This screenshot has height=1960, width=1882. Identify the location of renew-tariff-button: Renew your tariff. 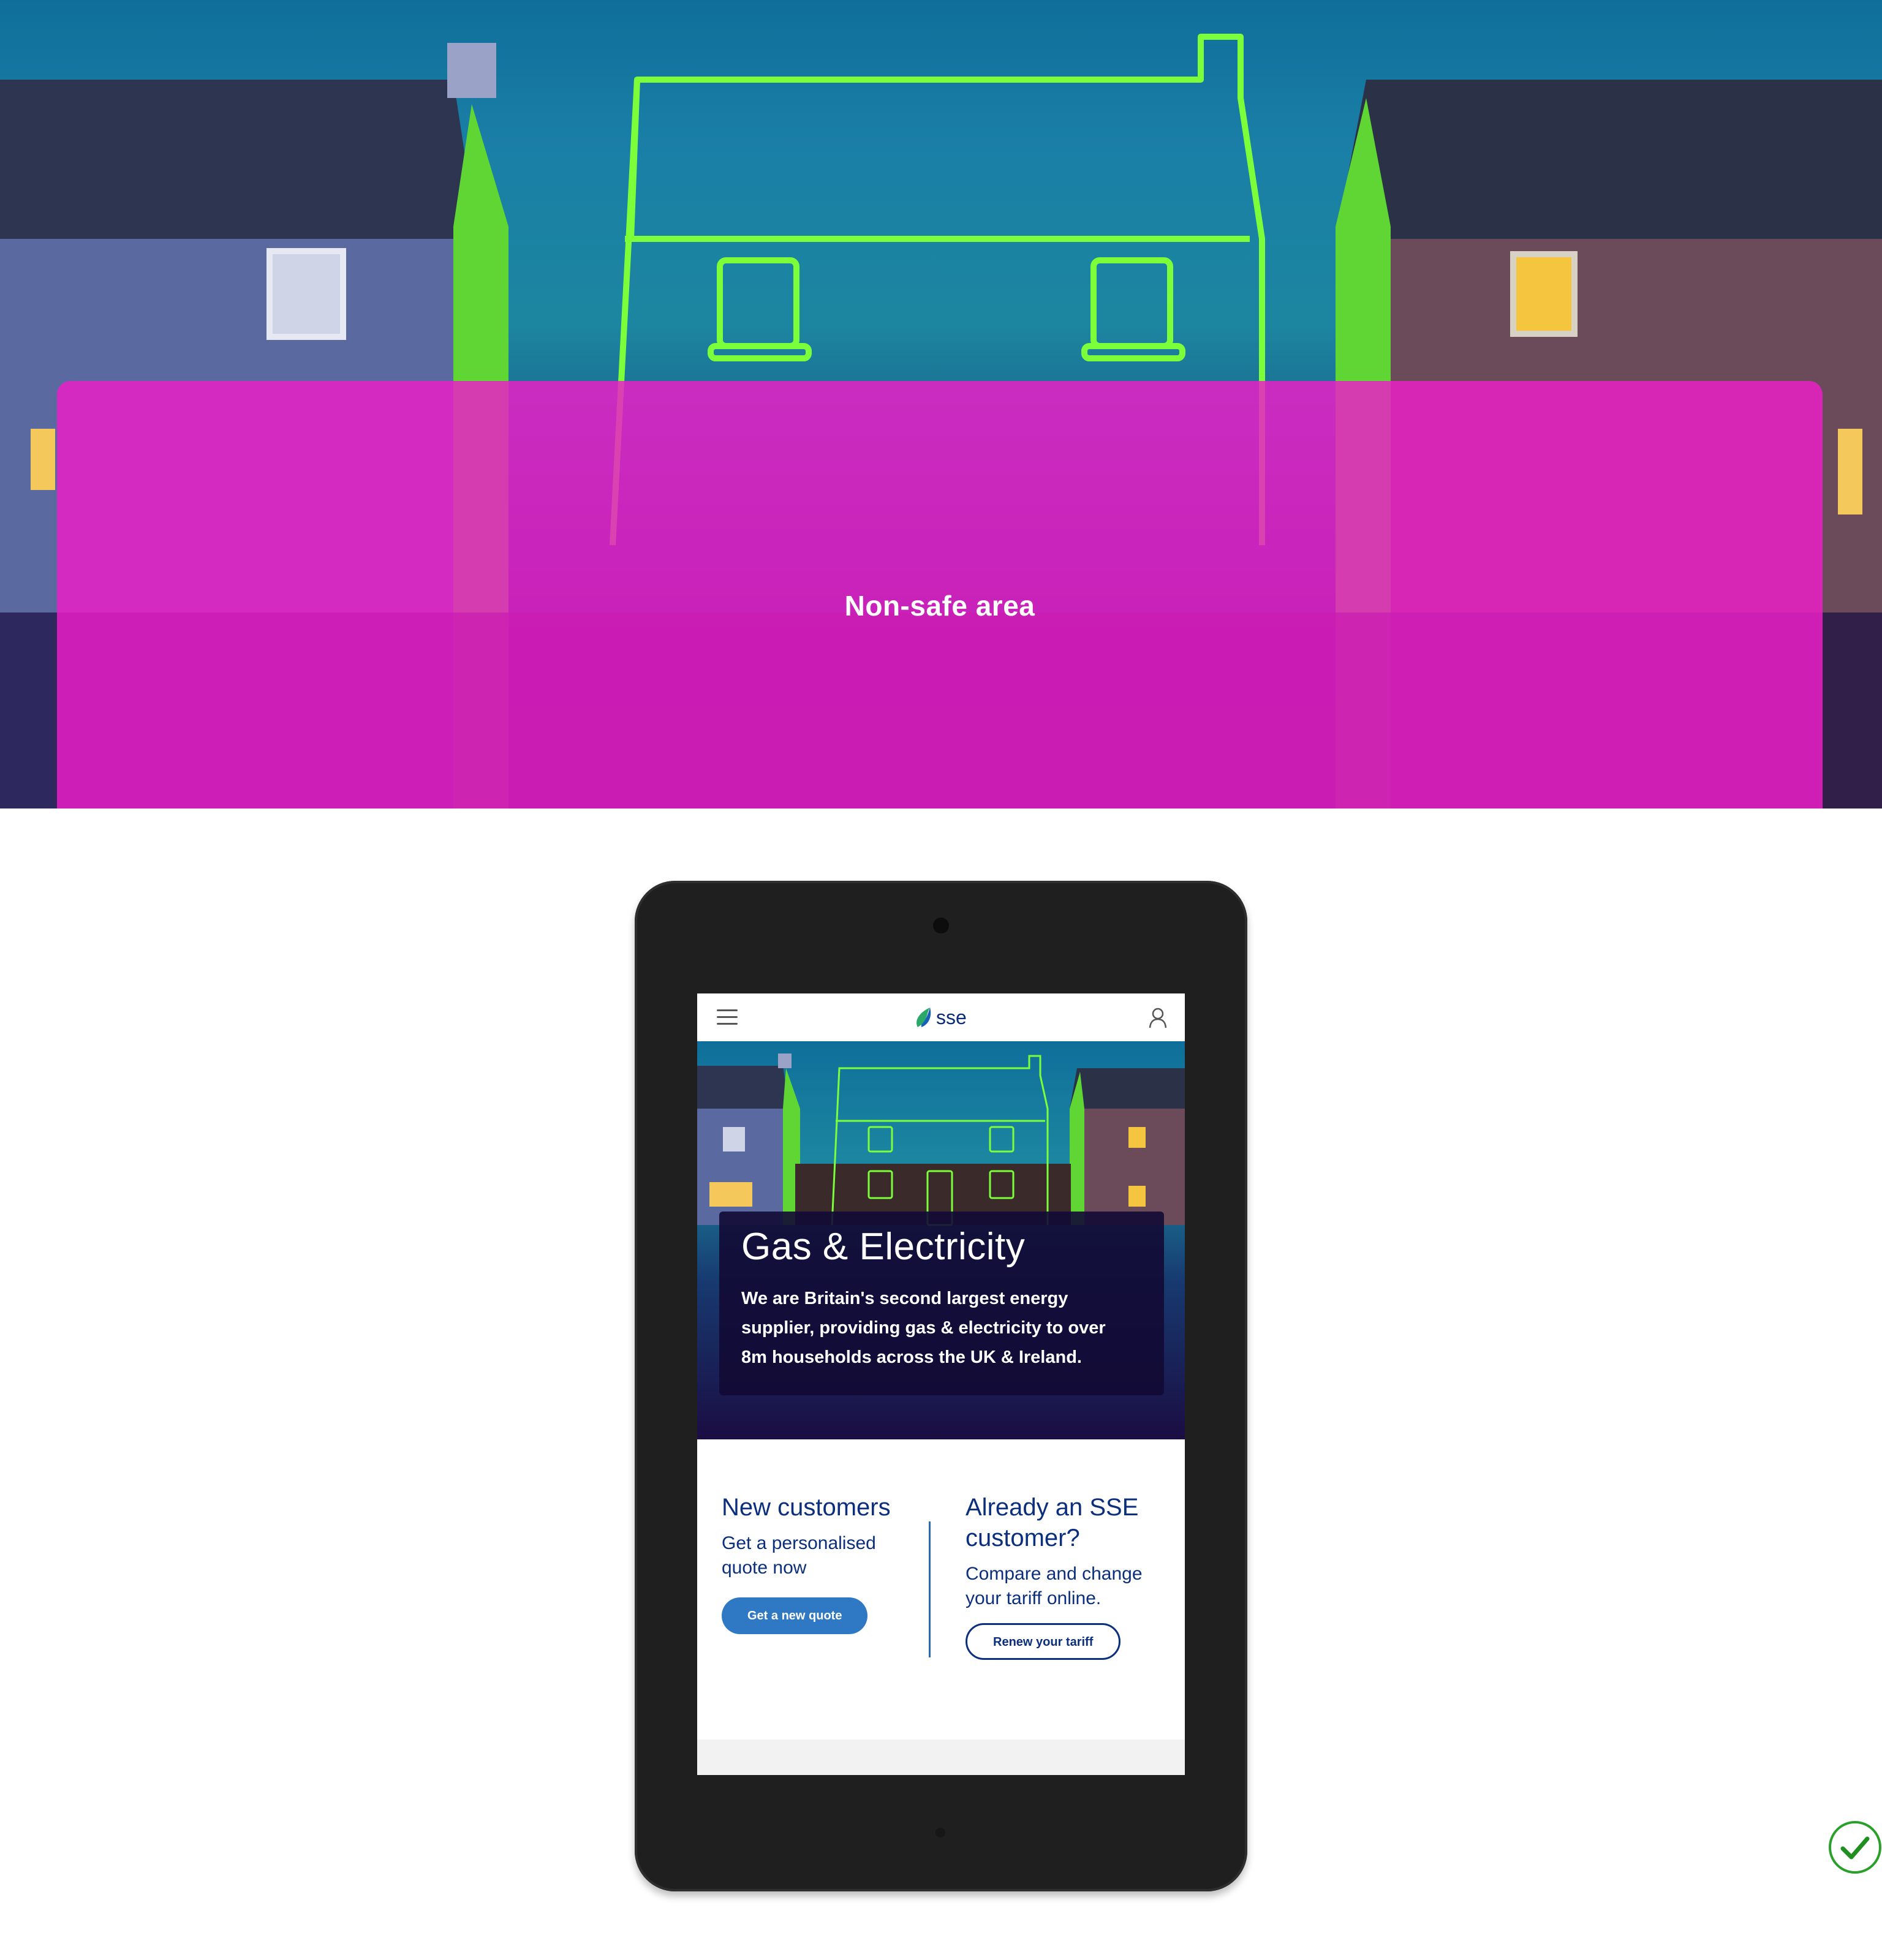
(1043, 1642).